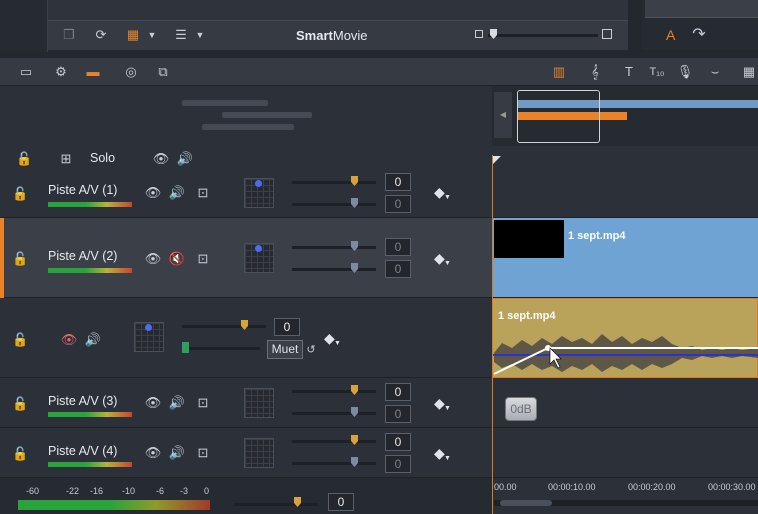  Describe the element at coordinates (82, 401) in the screenshot. I see `track-name: Piste A/V (3)` at that location.